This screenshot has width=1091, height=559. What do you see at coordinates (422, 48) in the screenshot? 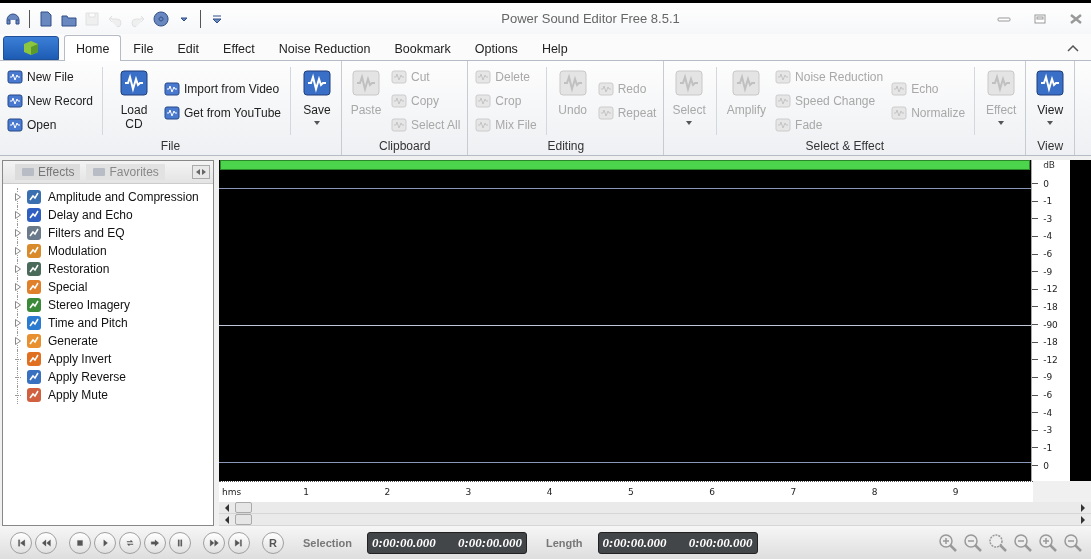
I see `ribbon-tab: Bookmark` at bounding box center [422, 48].